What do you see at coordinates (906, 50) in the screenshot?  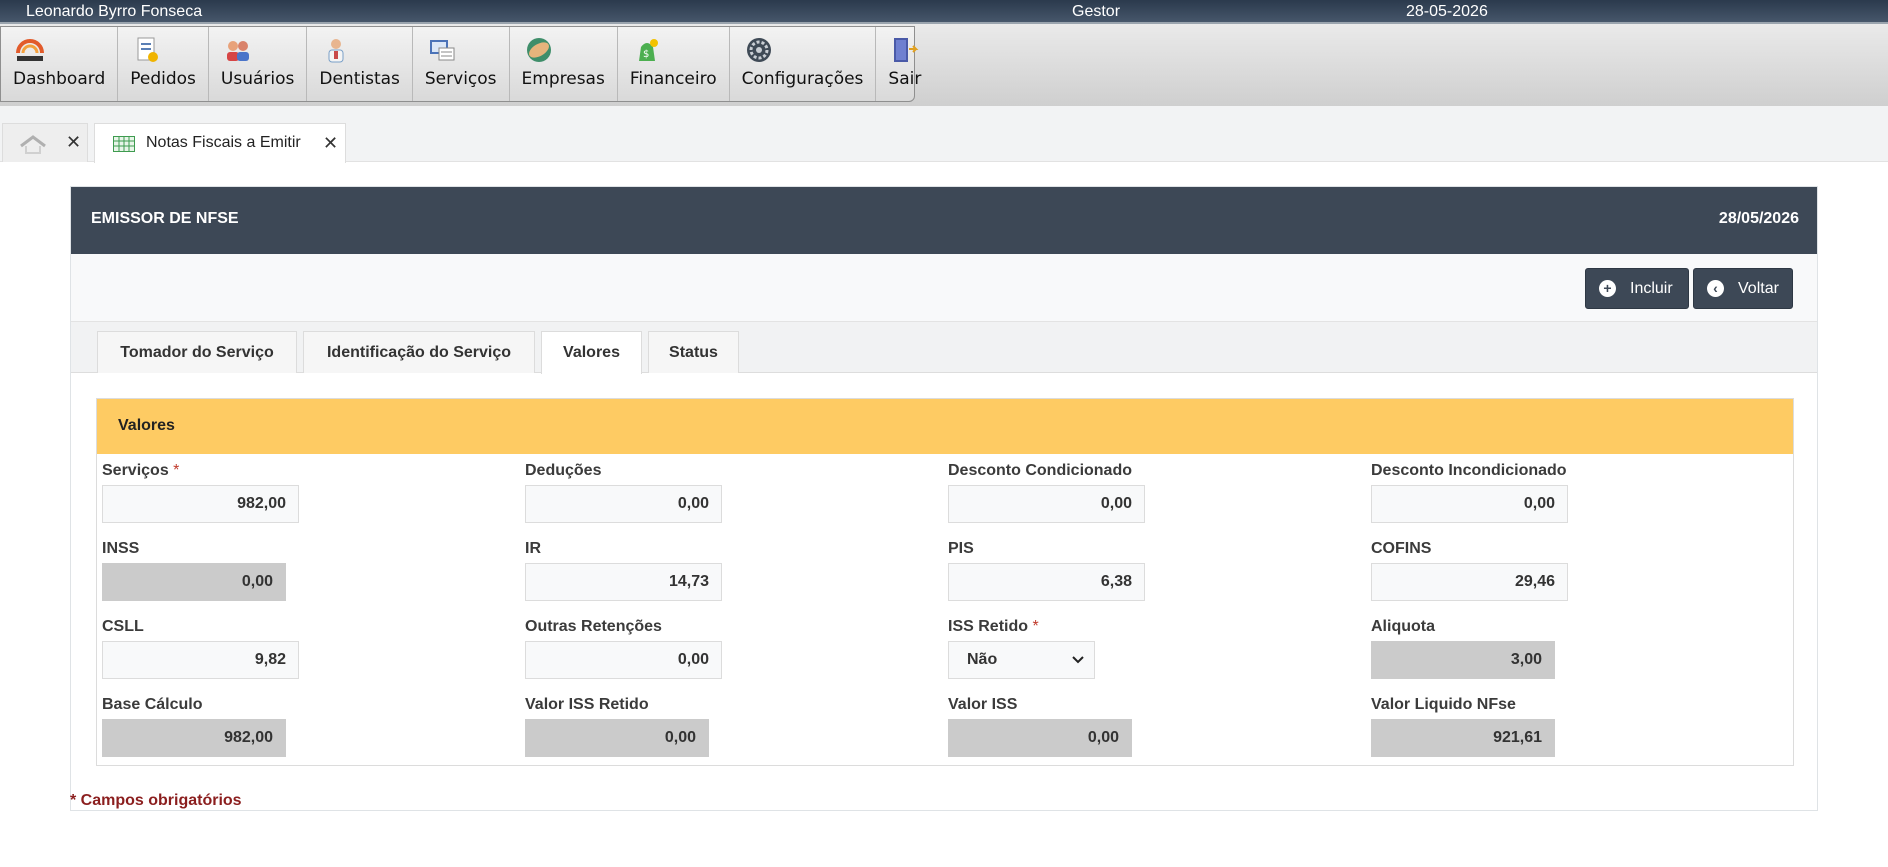 I see `exit-door-icon` at bounding box center [906, 50].